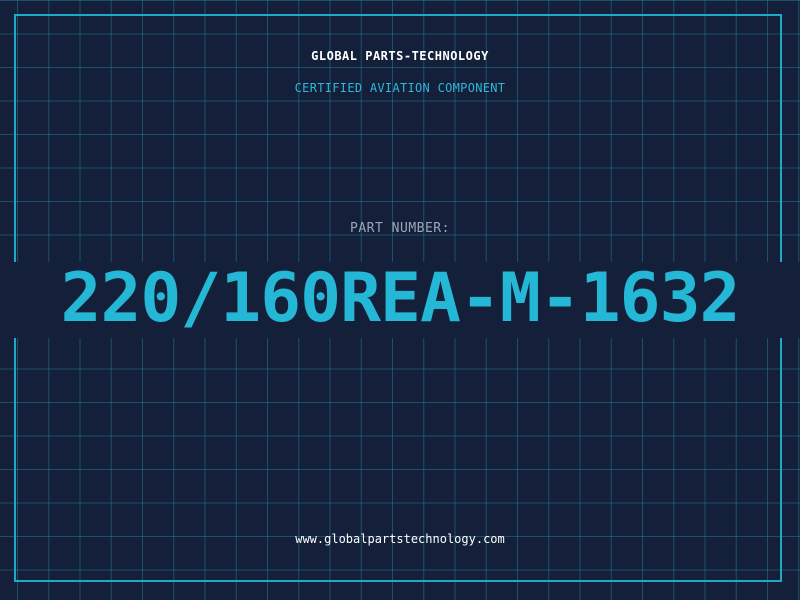  I want to click on part-number-label: PART NUMBER:, so click(400, 228).